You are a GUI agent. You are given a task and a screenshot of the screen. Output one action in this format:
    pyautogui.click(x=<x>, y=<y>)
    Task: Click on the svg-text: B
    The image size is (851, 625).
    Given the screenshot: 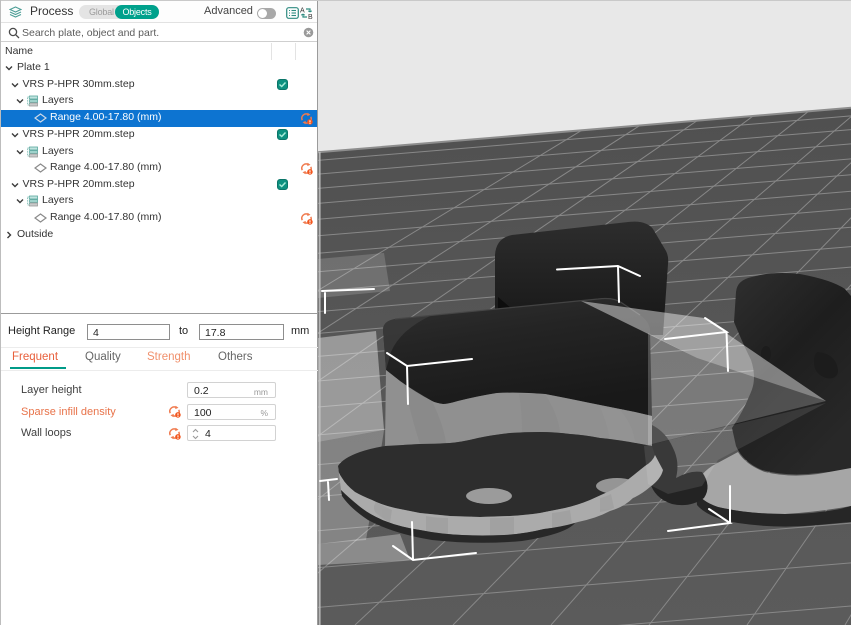 What is the action you would take?
    pyautogui.click(x=310, y=17)
    